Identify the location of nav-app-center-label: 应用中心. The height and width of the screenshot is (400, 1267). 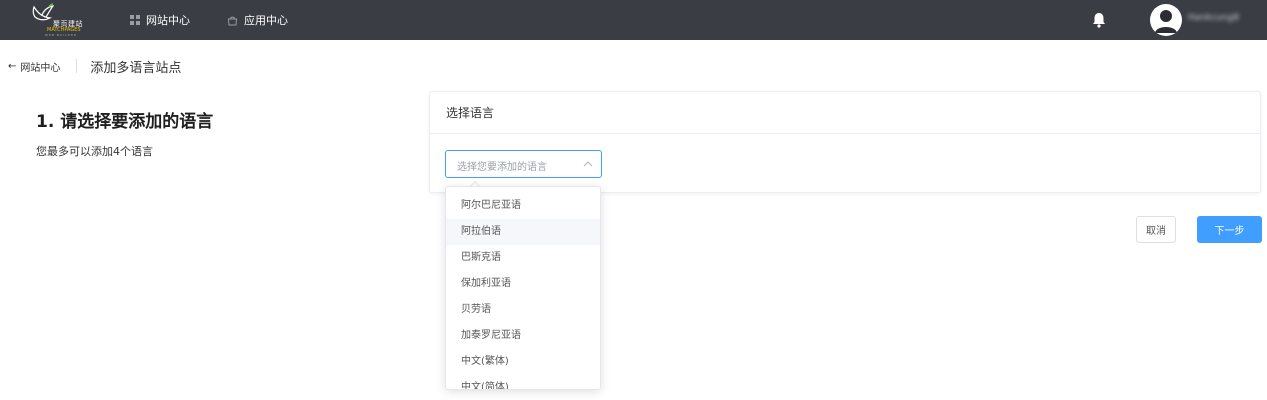
(266, 20).